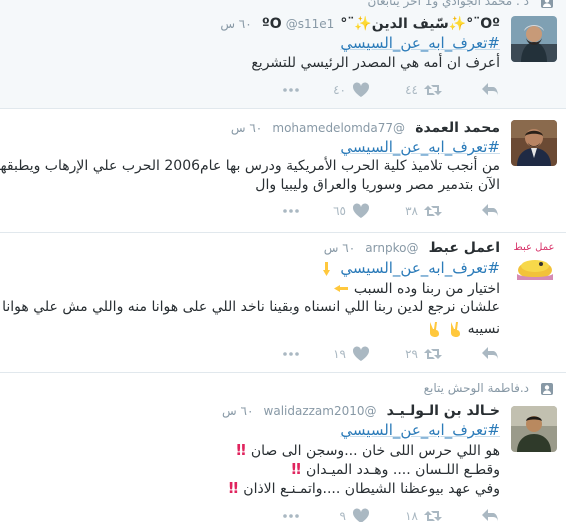 This screenshot has height=522, width=566. I want to click on retweet-button: ١٨, so click(423, 514).